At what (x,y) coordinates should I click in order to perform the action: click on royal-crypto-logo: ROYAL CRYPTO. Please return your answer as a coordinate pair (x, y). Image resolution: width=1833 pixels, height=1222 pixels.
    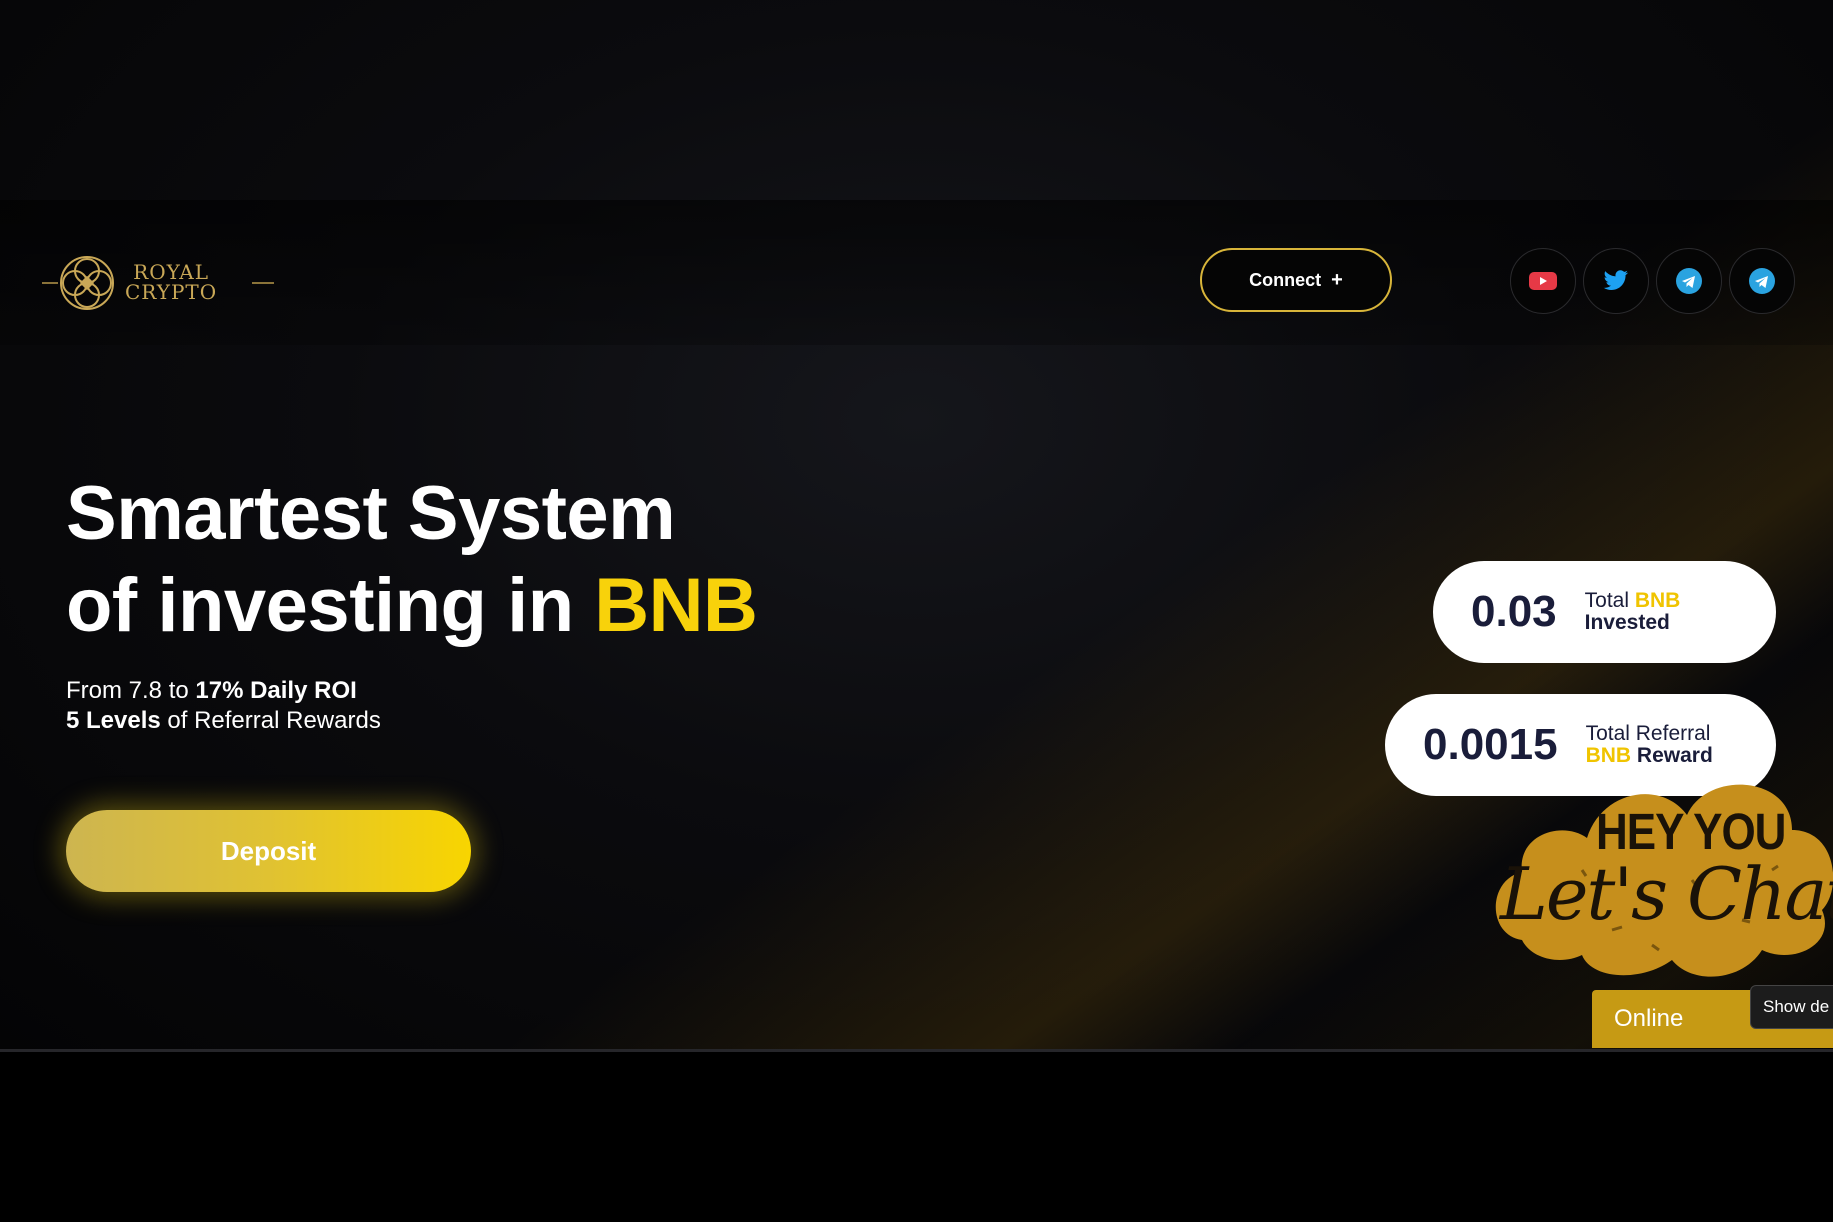
    Looking at the image, I should click on (157, 283).